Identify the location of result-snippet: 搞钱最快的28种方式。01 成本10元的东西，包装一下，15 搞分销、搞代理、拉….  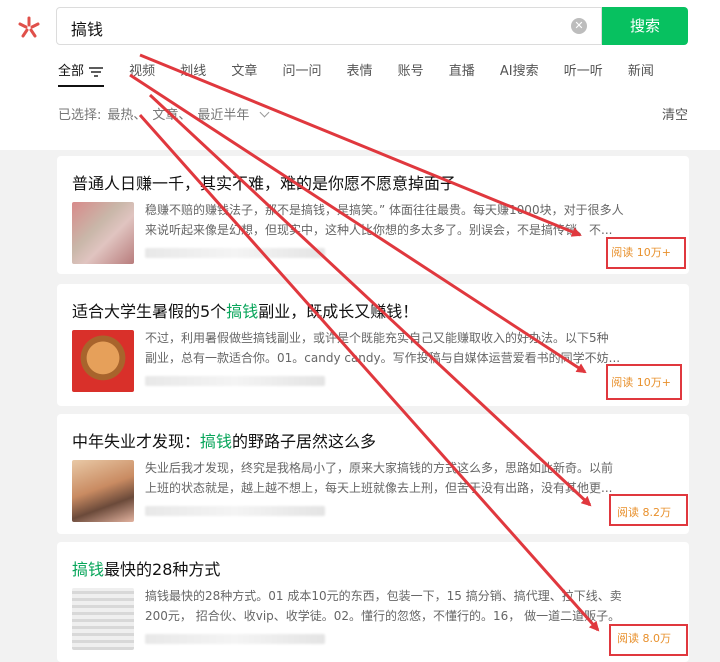
(383, 606).